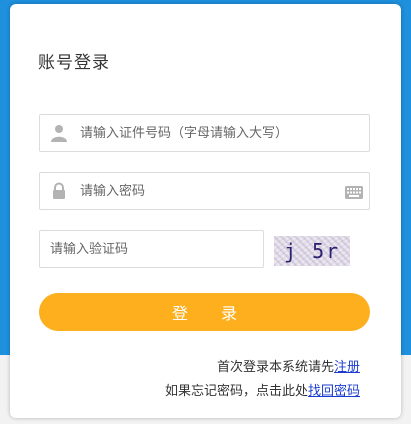 The width and height of the screenshot is (411, 424). I want to click on password-input, so click(204, 191).